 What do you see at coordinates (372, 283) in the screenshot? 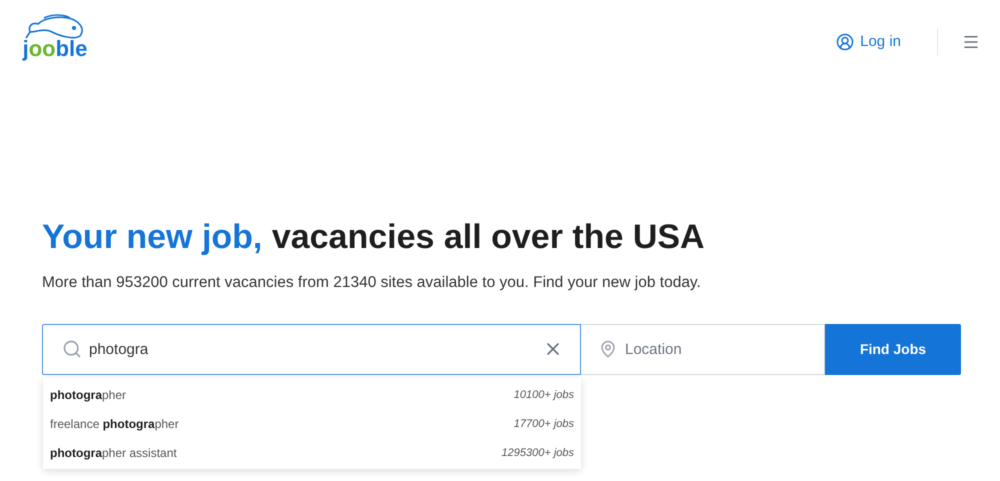
I see `subtitle: More than 953200 current vacancies from 21340 sites available to you. Find your new job today.` at bounding box center [372, 283].